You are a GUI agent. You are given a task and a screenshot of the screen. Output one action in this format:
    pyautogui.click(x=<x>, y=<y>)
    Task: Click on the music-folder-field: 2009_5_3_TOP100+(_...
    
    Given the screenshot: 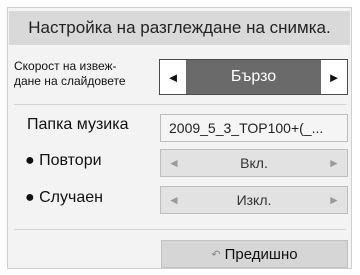 What is the action you would take?
    pyautogui.click(x=254, y=128)
    